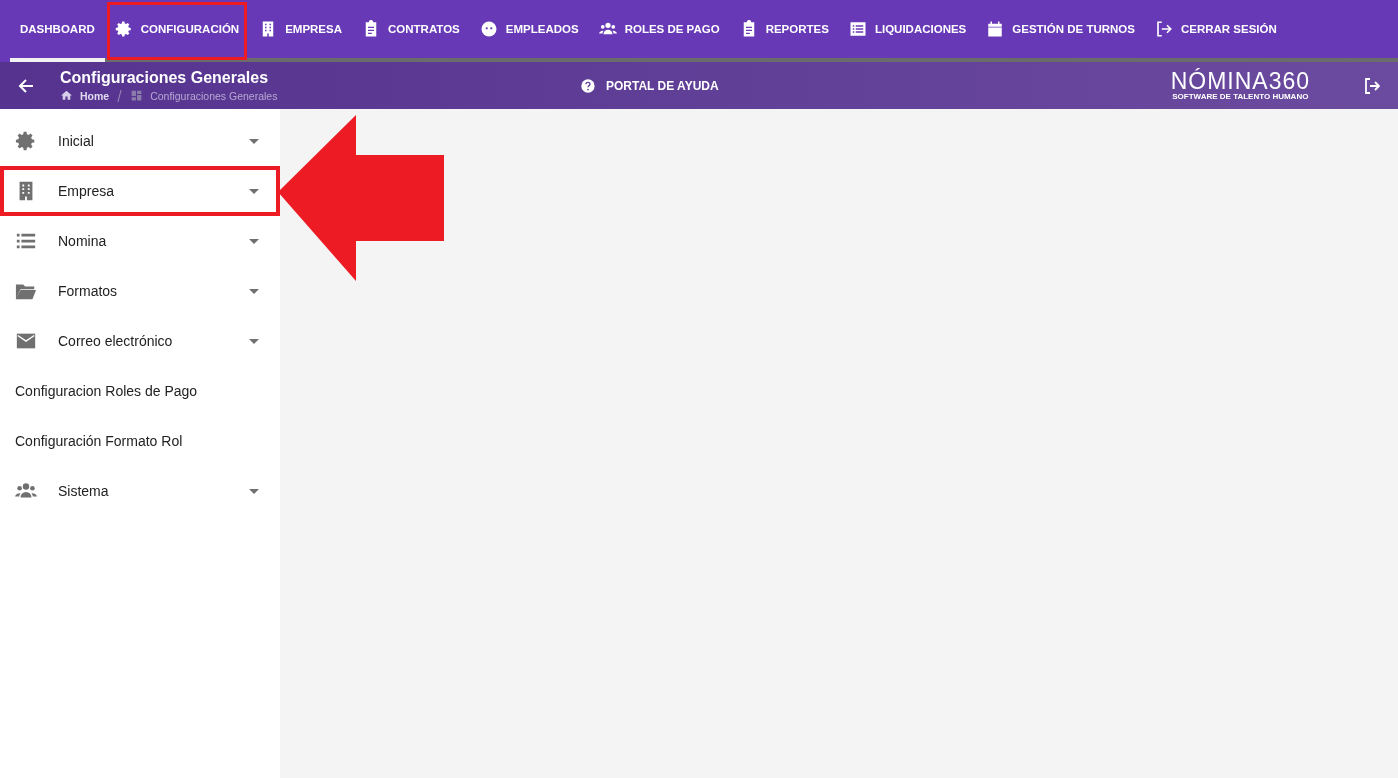 Image resolution: width=1398 pixels, height=778 pixels. What do you see at coordinates (1240, 81) in the screenshot?
I see `logo-name: NÓMINA360` at bounding box center [1240, 81].